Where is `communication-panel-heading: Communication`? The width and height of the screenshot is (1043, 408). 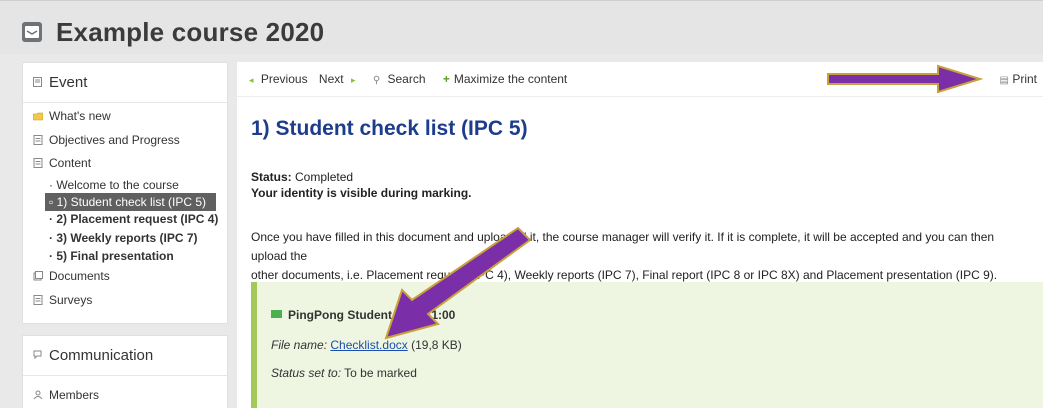 communication-panel-heading: Communication is located at coordinates (125, 356).